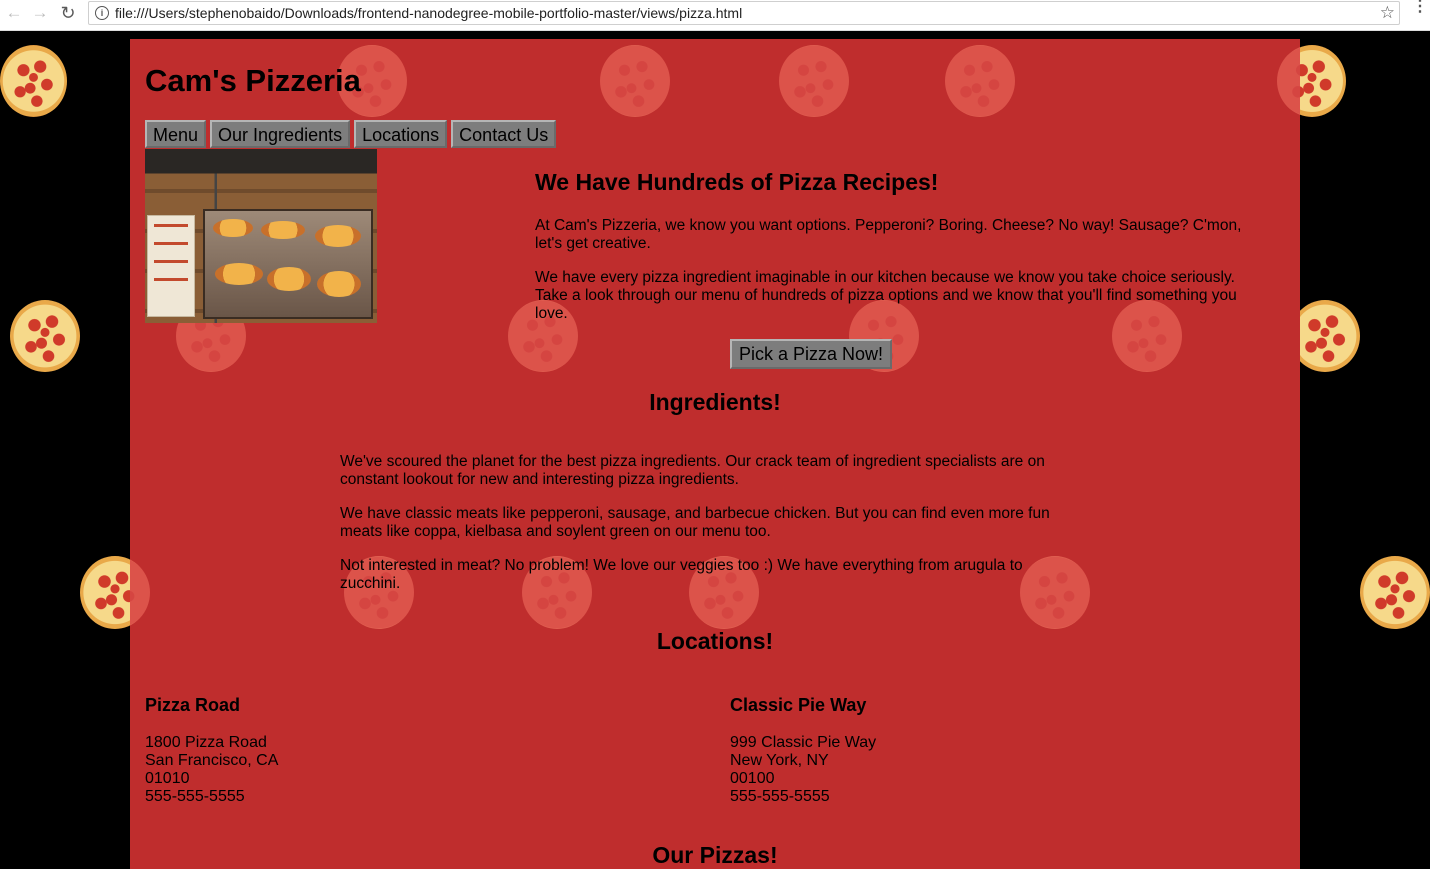  Describe the element at coordinates (171, 266) in the screenshot. I see `photo-sign` at that location.